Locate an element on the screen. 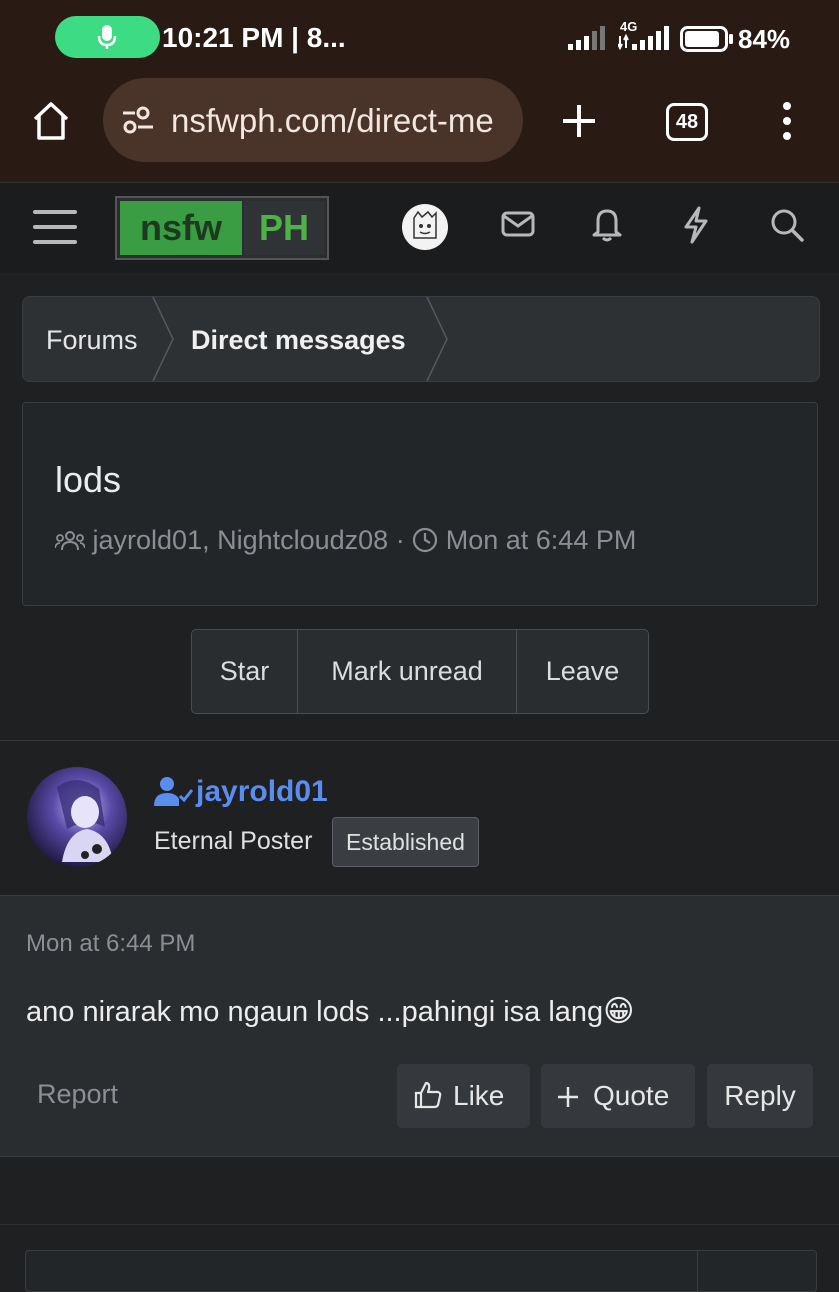 This screenshot has width=839, height=1292. user-avatar-small is located at coordinates (425, 227).